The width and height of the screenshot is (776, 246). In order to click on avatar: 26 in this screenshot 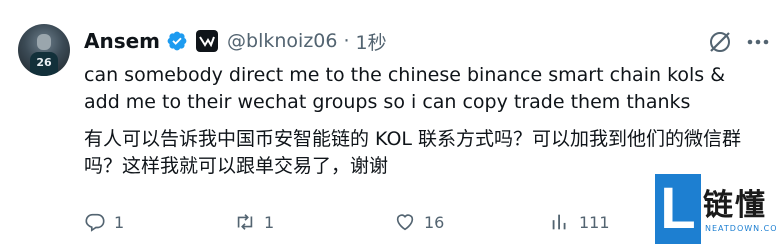, I will do `click(44, 50)`.